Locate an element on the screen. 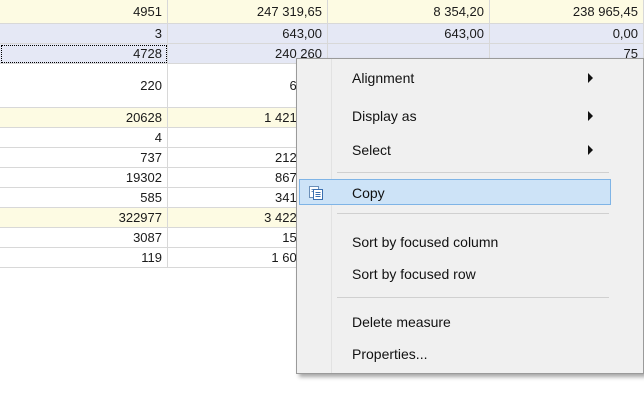 Image resolution: width=644 pixels, height=394 pixels. table-cell: 8 354,20 is located at coordinates (409, 12).